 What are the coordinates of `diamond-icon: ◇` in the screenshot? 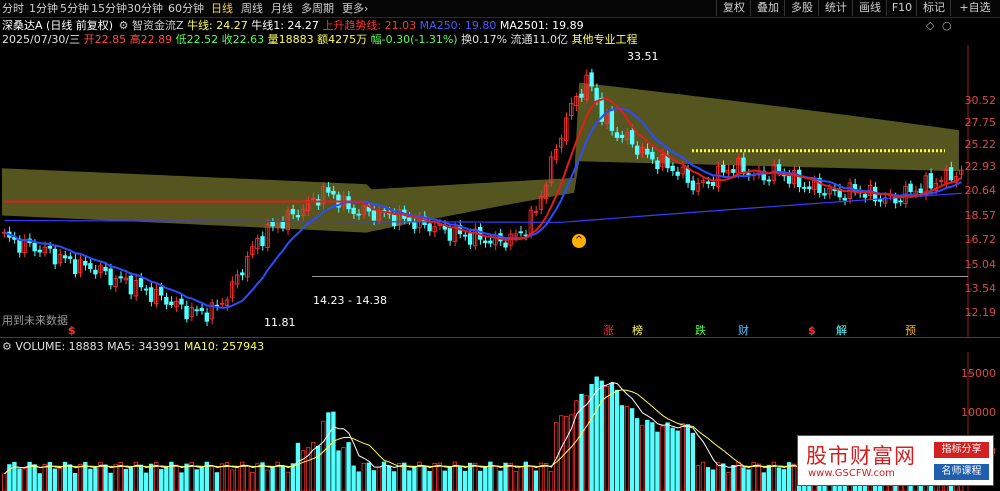 It's located at (930, 25).